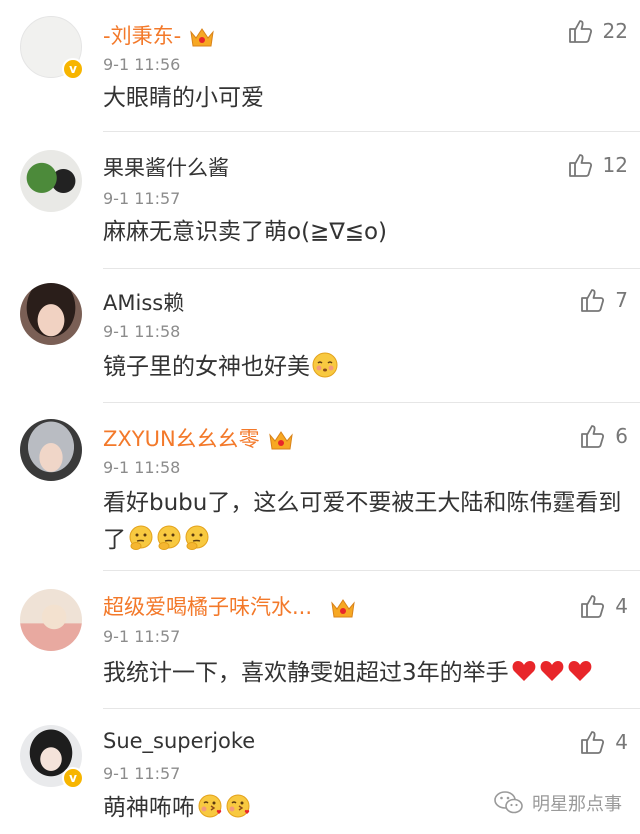 The image size is (640, 834). What do you see at coordinates (325, 365) in the screenshot?
I see `shy-face-emoji` at bounding box center [325, 365].